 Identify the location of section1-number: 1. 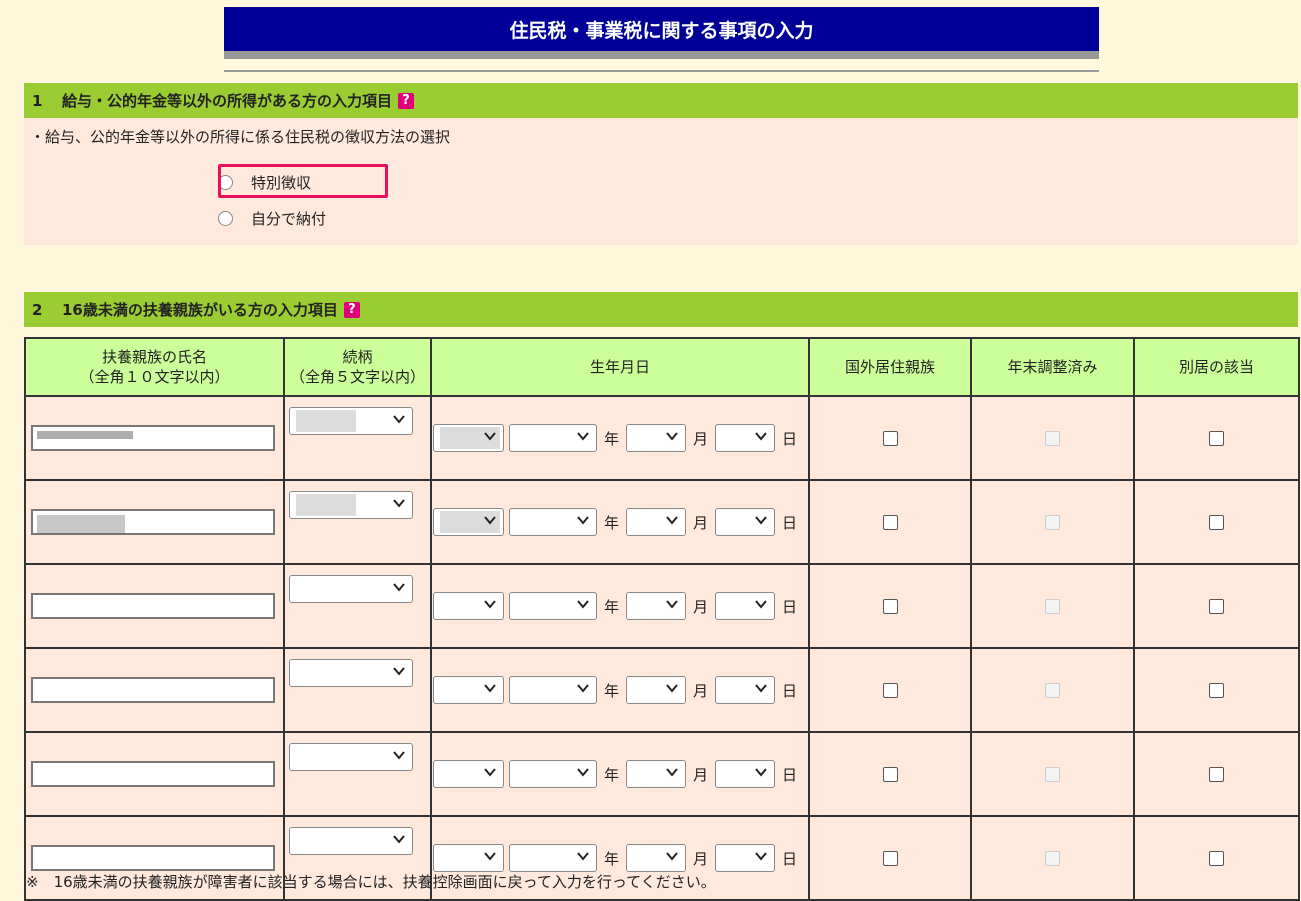
(37, 100).